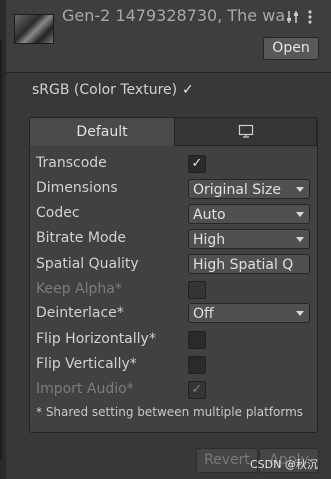 This screenshot has width=331, height=479. I want to click on settings-sliders-icon, so click(293, 17).